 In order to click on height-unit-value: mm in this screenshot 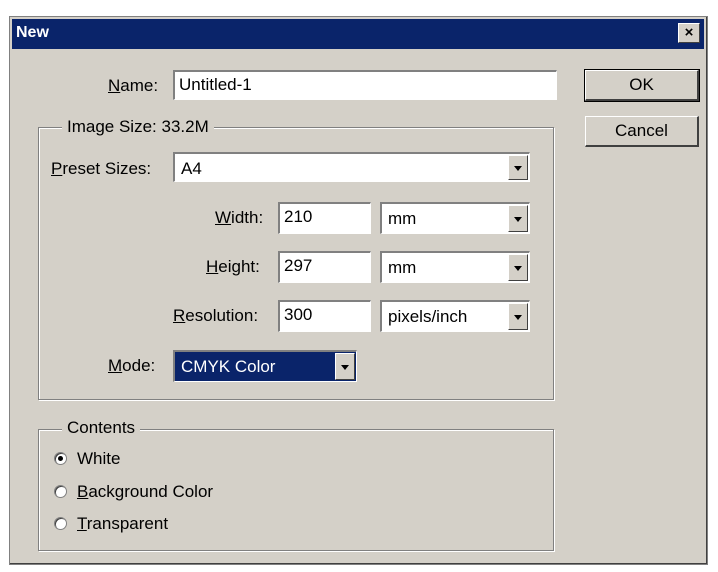, I will do `click(402, 267)`.